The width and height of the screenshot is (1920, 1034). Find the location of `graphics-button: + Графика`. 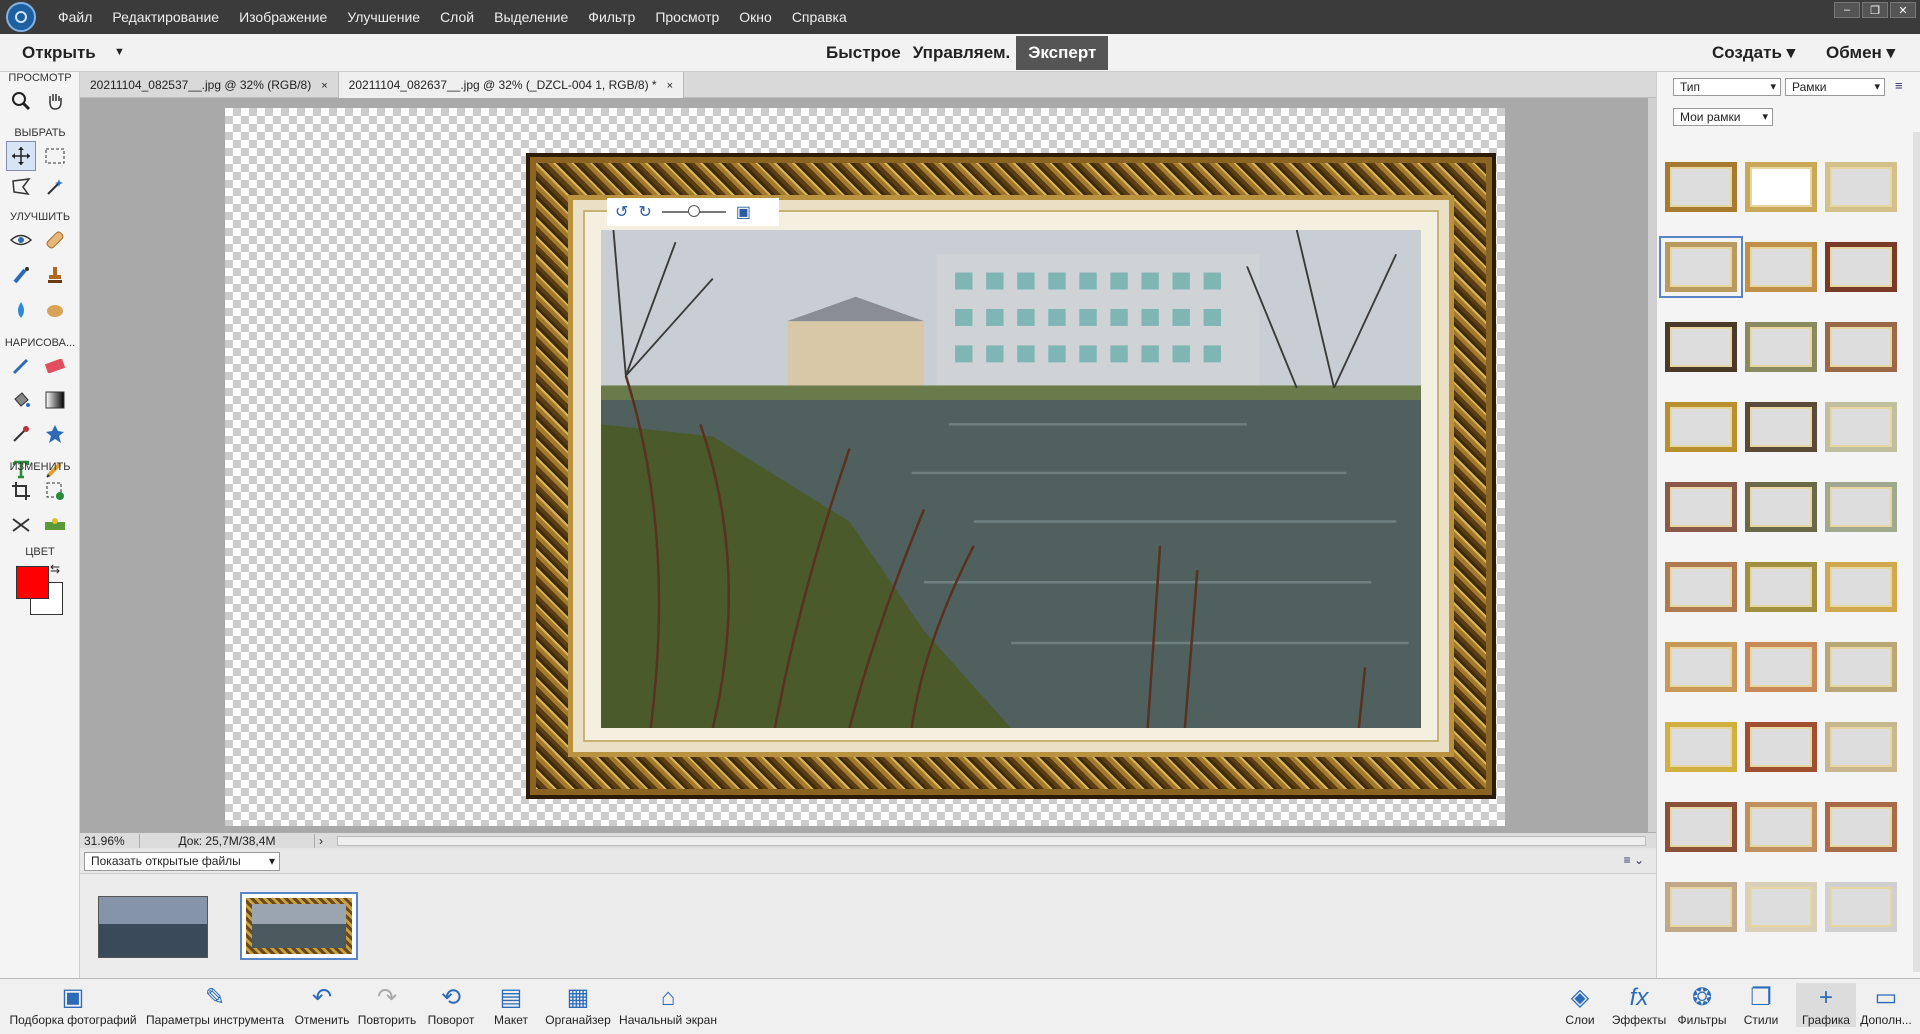

graphics-button: + Графика is located at coordinates (1826, 1005).